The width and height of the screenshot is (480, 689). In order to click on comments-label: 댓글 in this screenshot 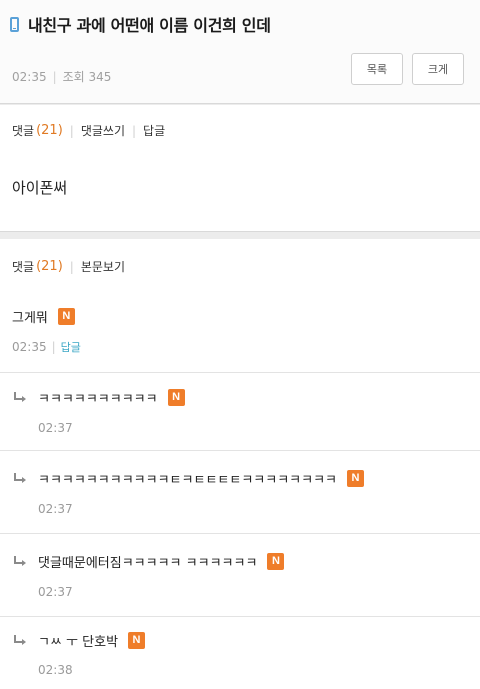, I will do `click(23, 267)`.